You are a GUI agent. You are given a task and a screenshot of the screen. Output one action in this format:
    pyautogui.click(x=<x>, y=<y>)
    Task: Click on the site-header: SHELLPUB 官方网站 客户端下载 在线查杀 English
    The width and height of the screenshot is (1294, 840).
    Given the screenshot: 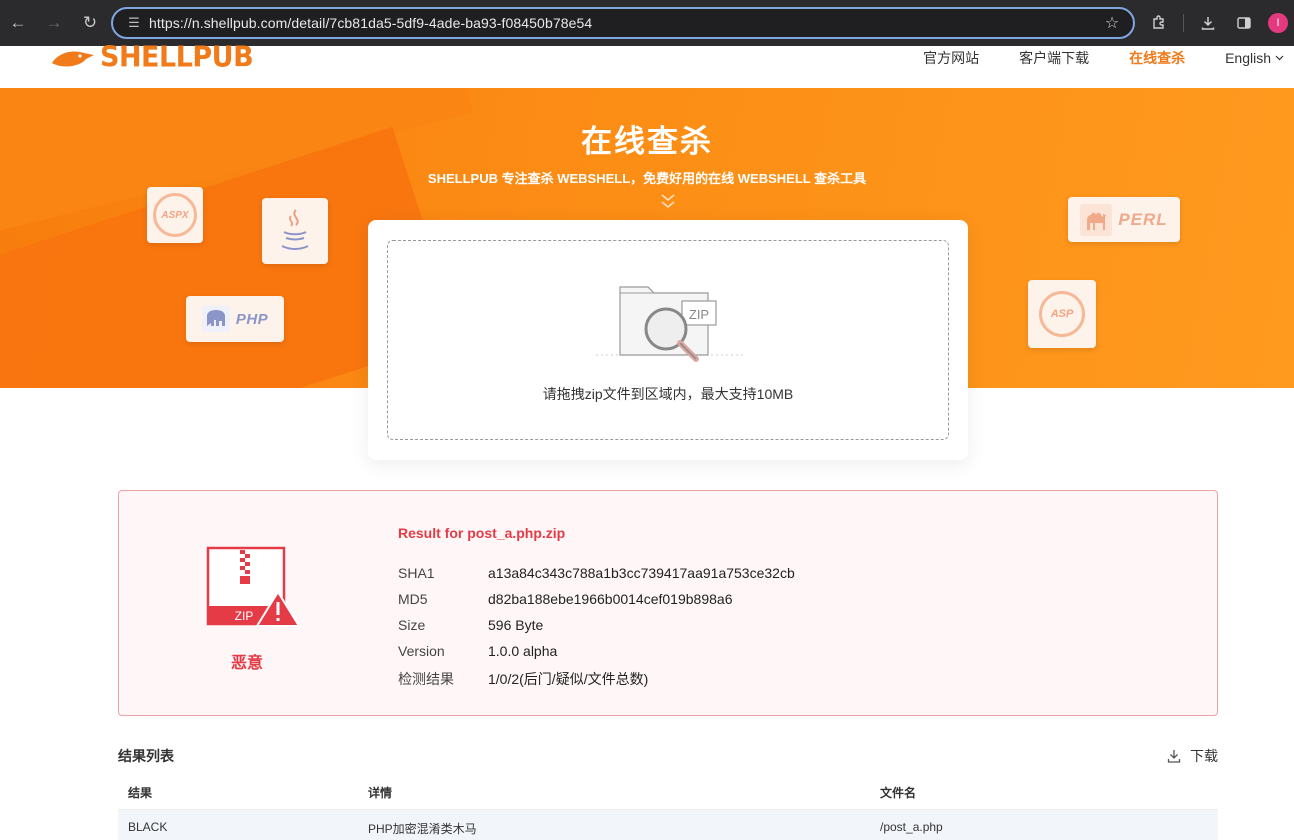 What is the action you would take?
    pyautogui.click(x=647, y=64)
    